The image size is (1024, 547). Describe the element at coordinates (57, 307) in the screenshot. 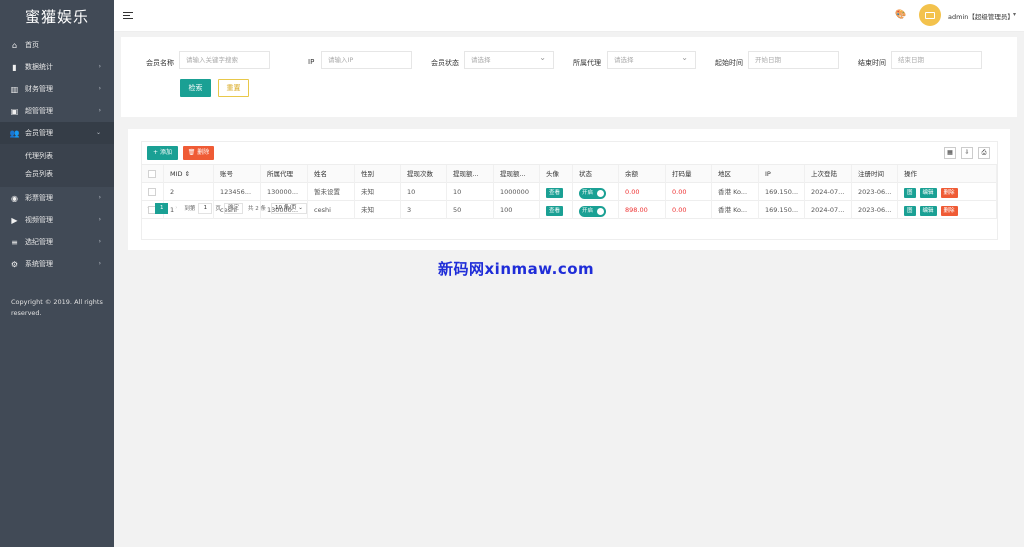

I see `copyright-text: Copyright © 2019. All rights reserved.` at that location.